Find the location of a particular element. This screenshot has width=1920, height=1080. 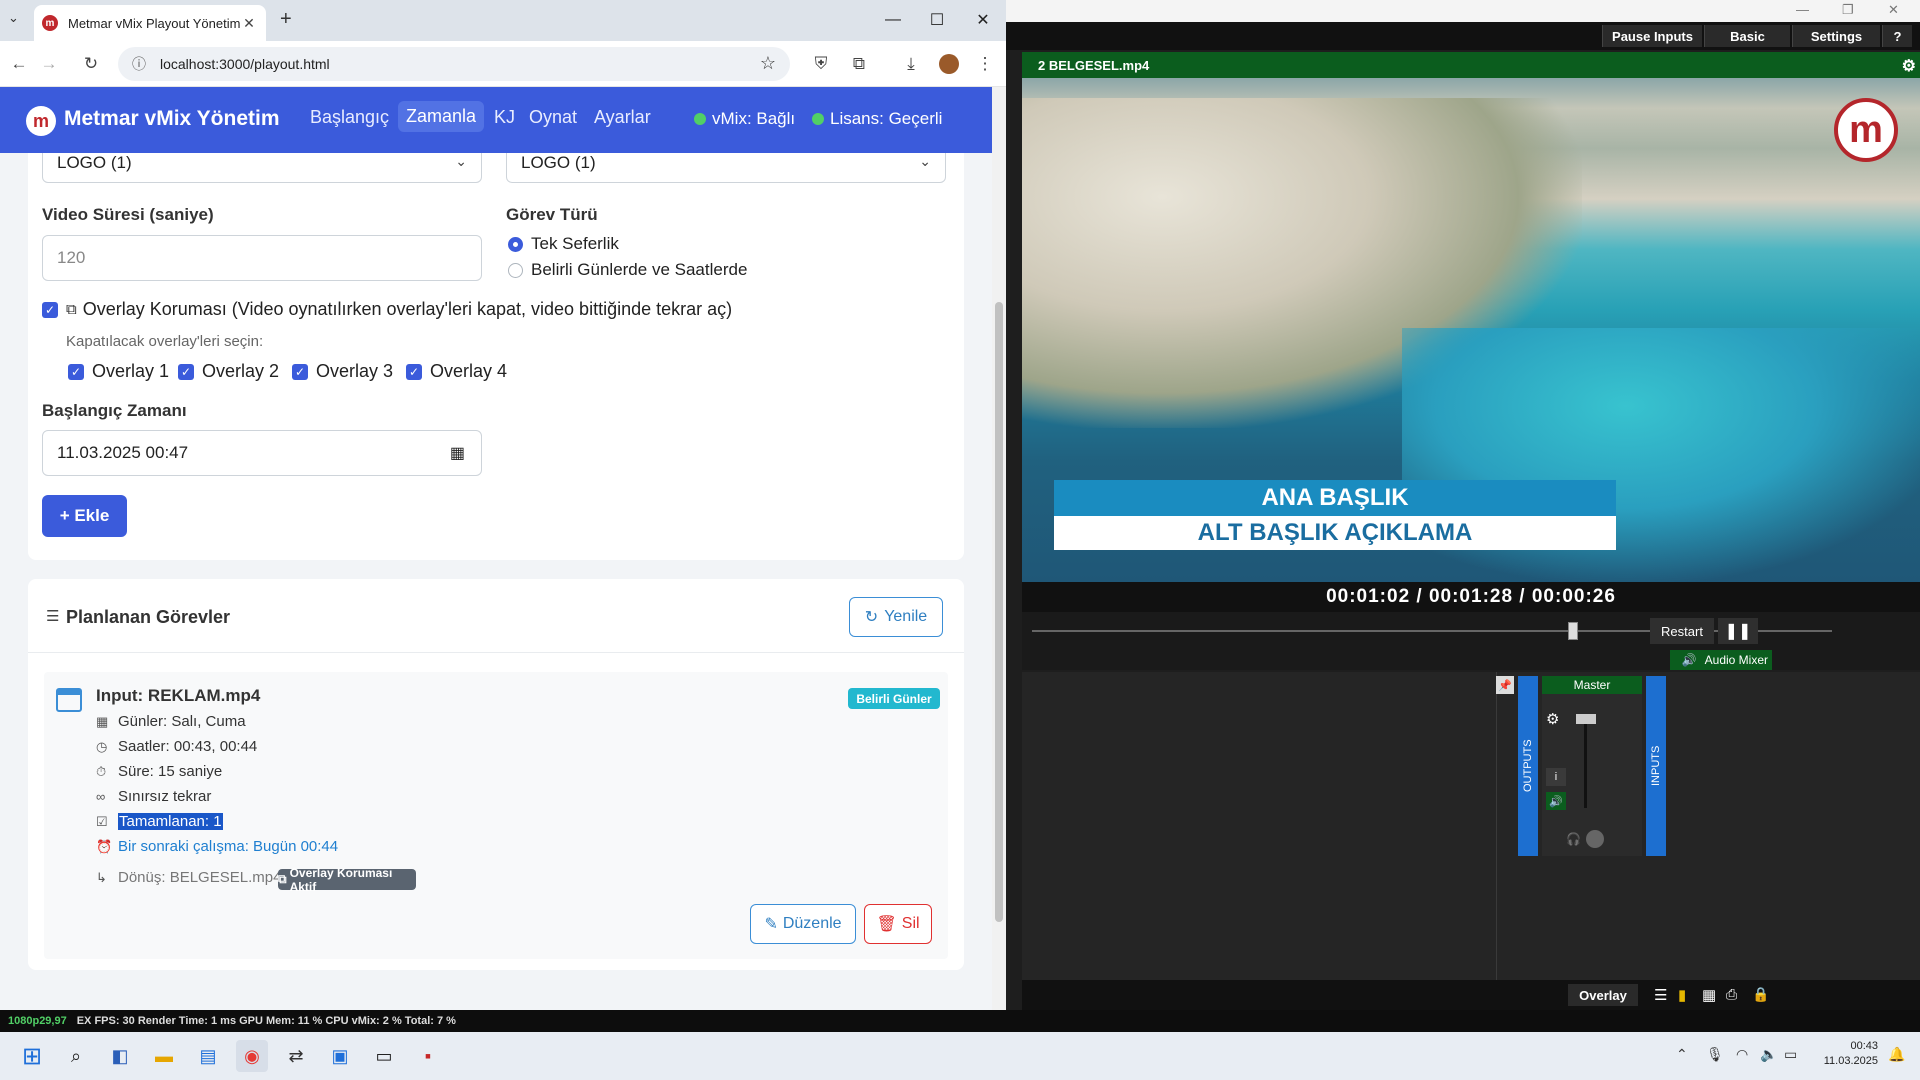

pause-inputs-button: Pause Inputs is located at coordinates (1652, 36).